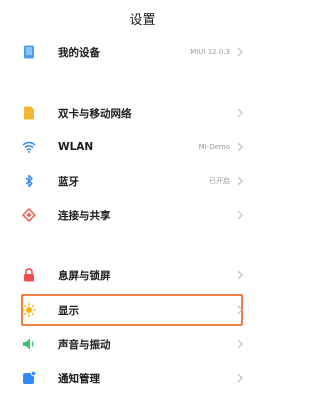 The width and height of the screenshot is (320, 404). Describe the element at coordinates (214, 147) in the screenshot. I see `settings-item-value: MI-Demo` at that location.